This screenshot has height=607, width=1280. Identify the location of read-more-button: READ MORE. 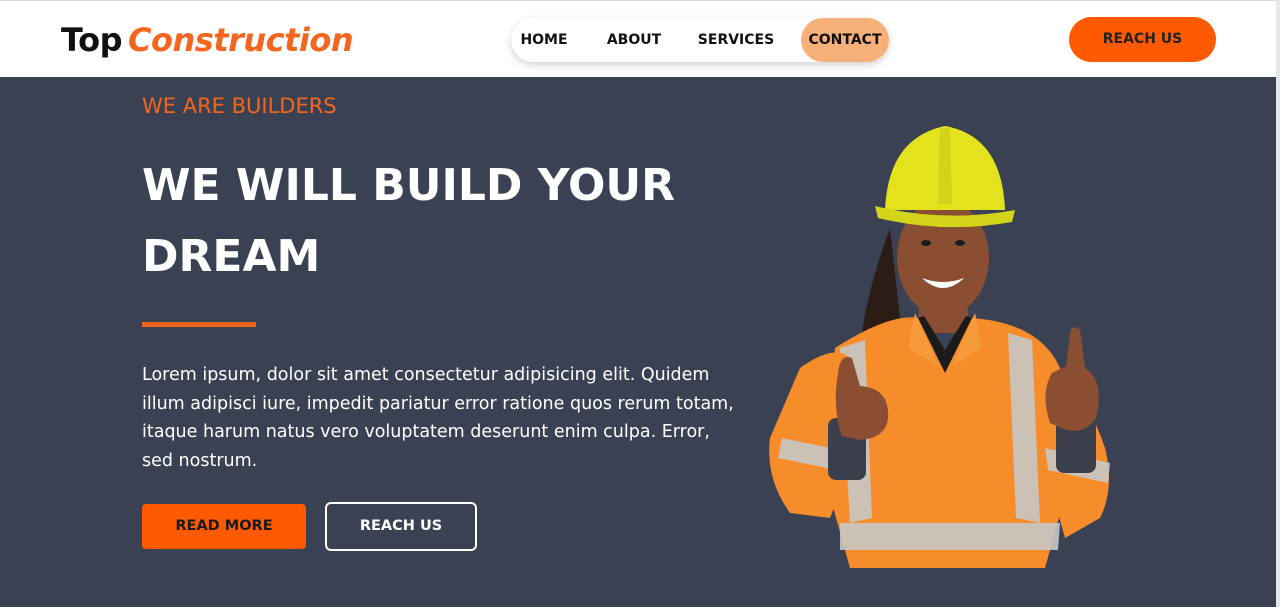
(224, 526).